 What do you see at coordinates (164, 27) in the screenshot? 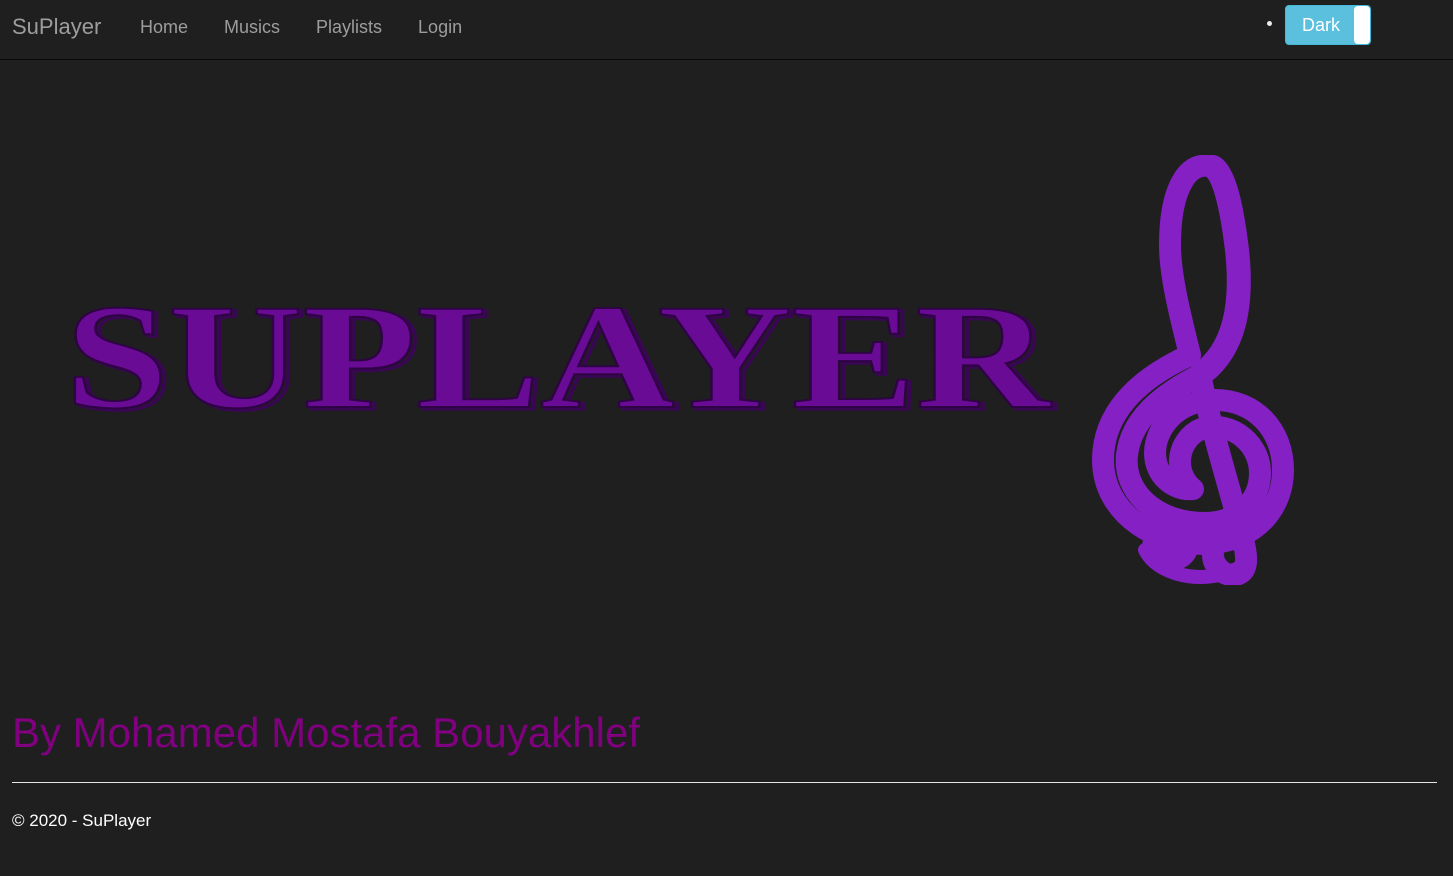
I see `nav-link-home: Home` at bounding box center [164, 27].